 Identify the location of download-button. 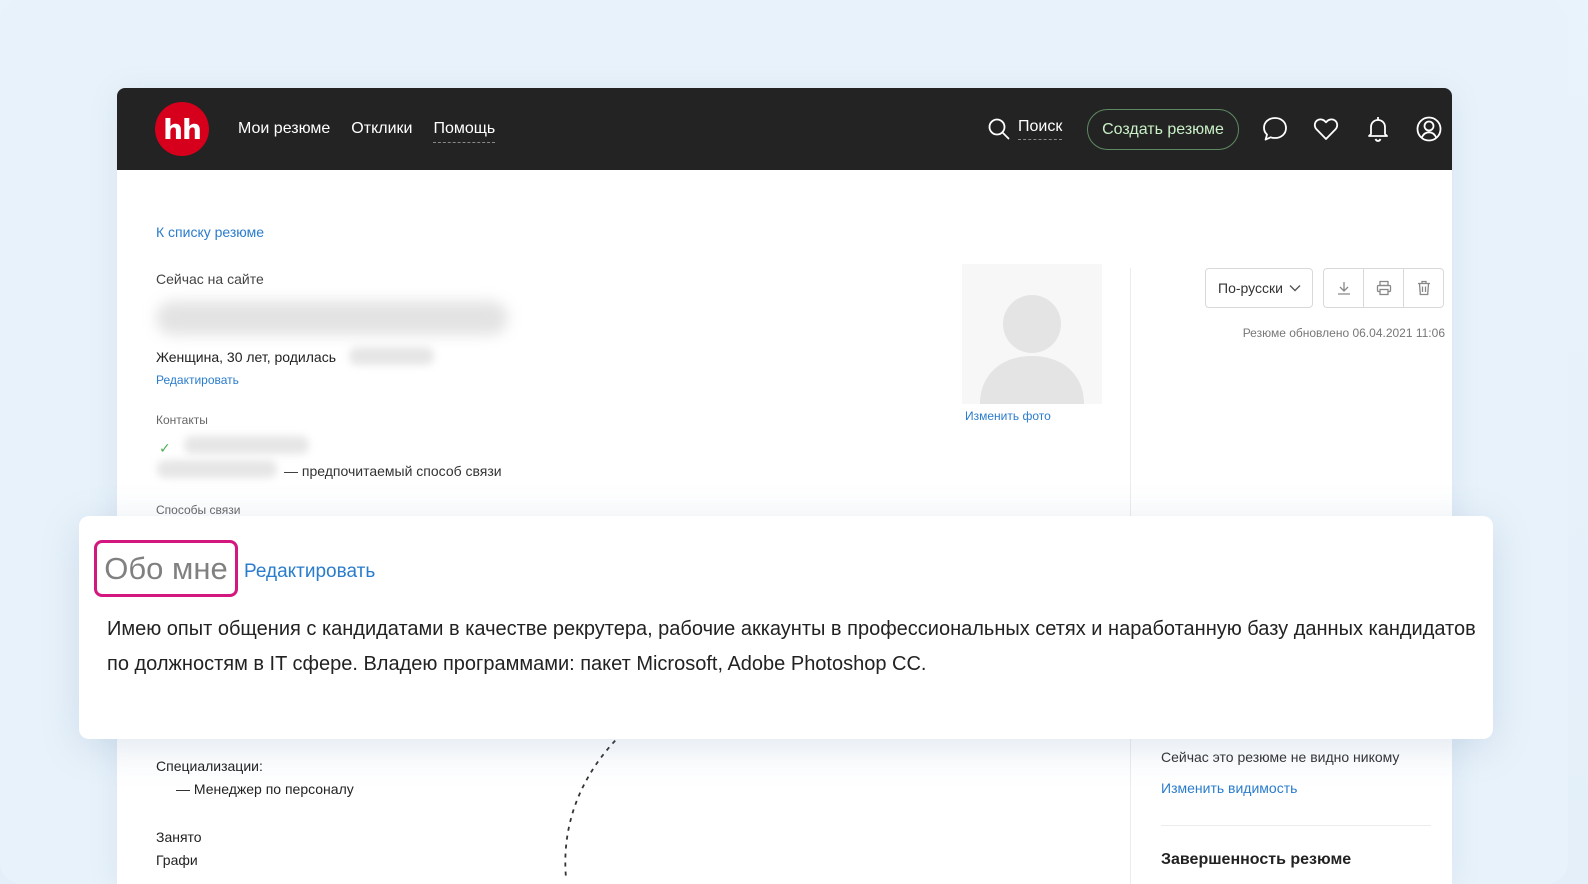
(1344, 288).